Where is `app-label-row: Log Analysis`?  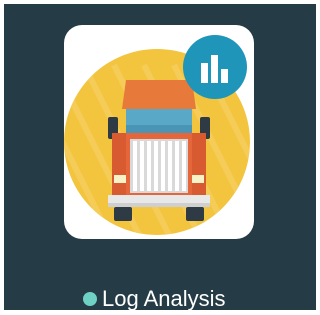
app-label-row: Log Analysis is located at coordinates (162, 300).